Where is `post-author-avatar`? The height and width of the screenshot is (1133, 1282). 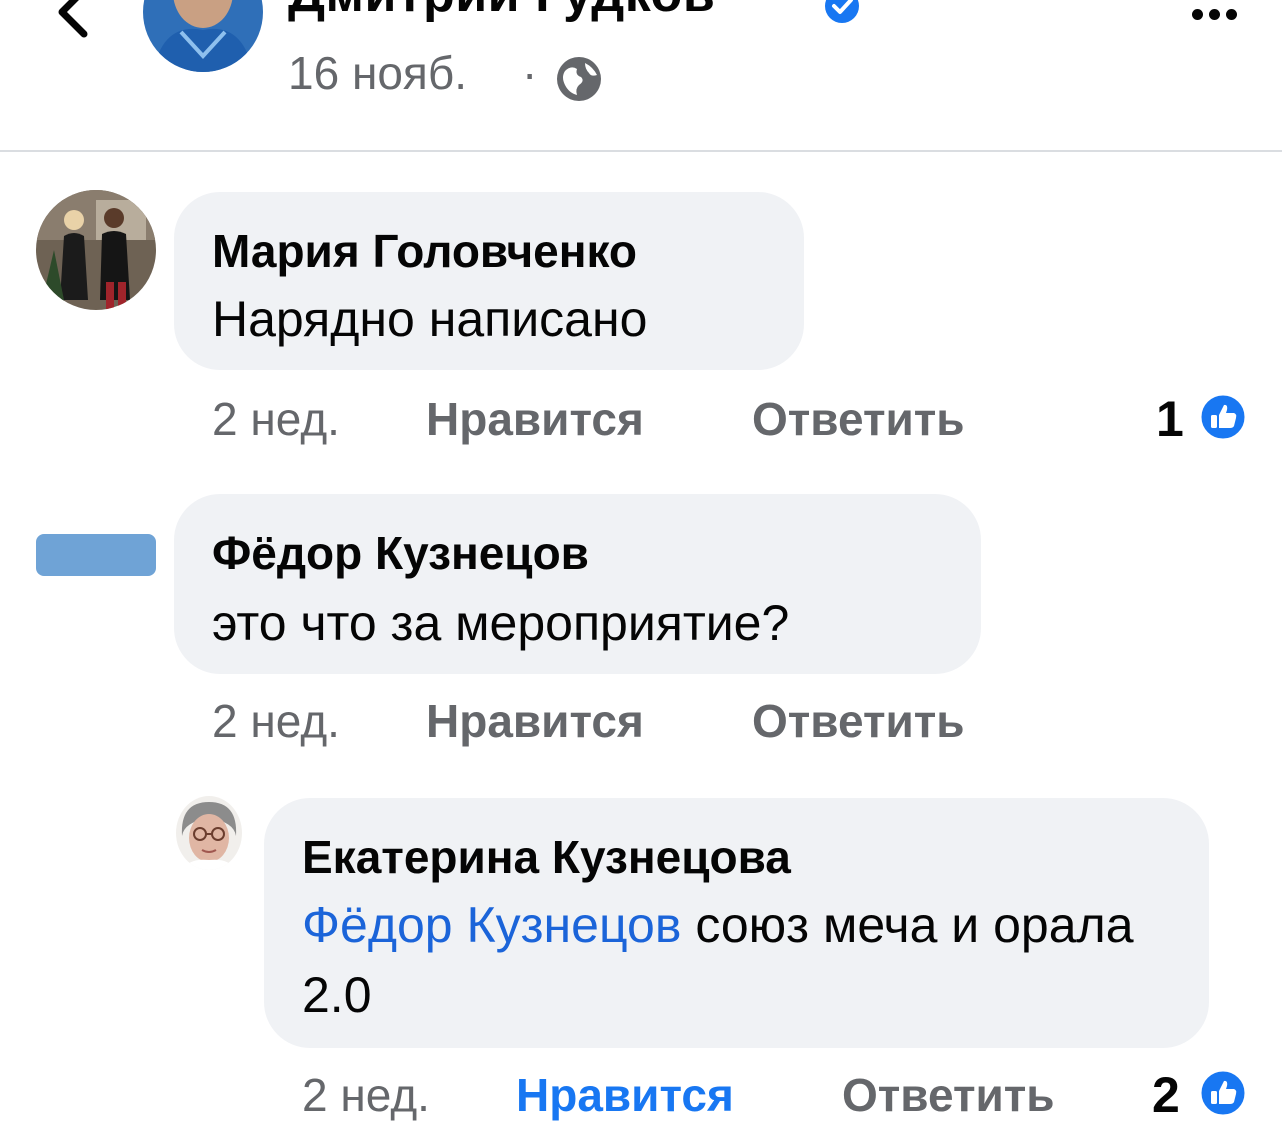
post-author-avatar is located at coordinates (203, 36).